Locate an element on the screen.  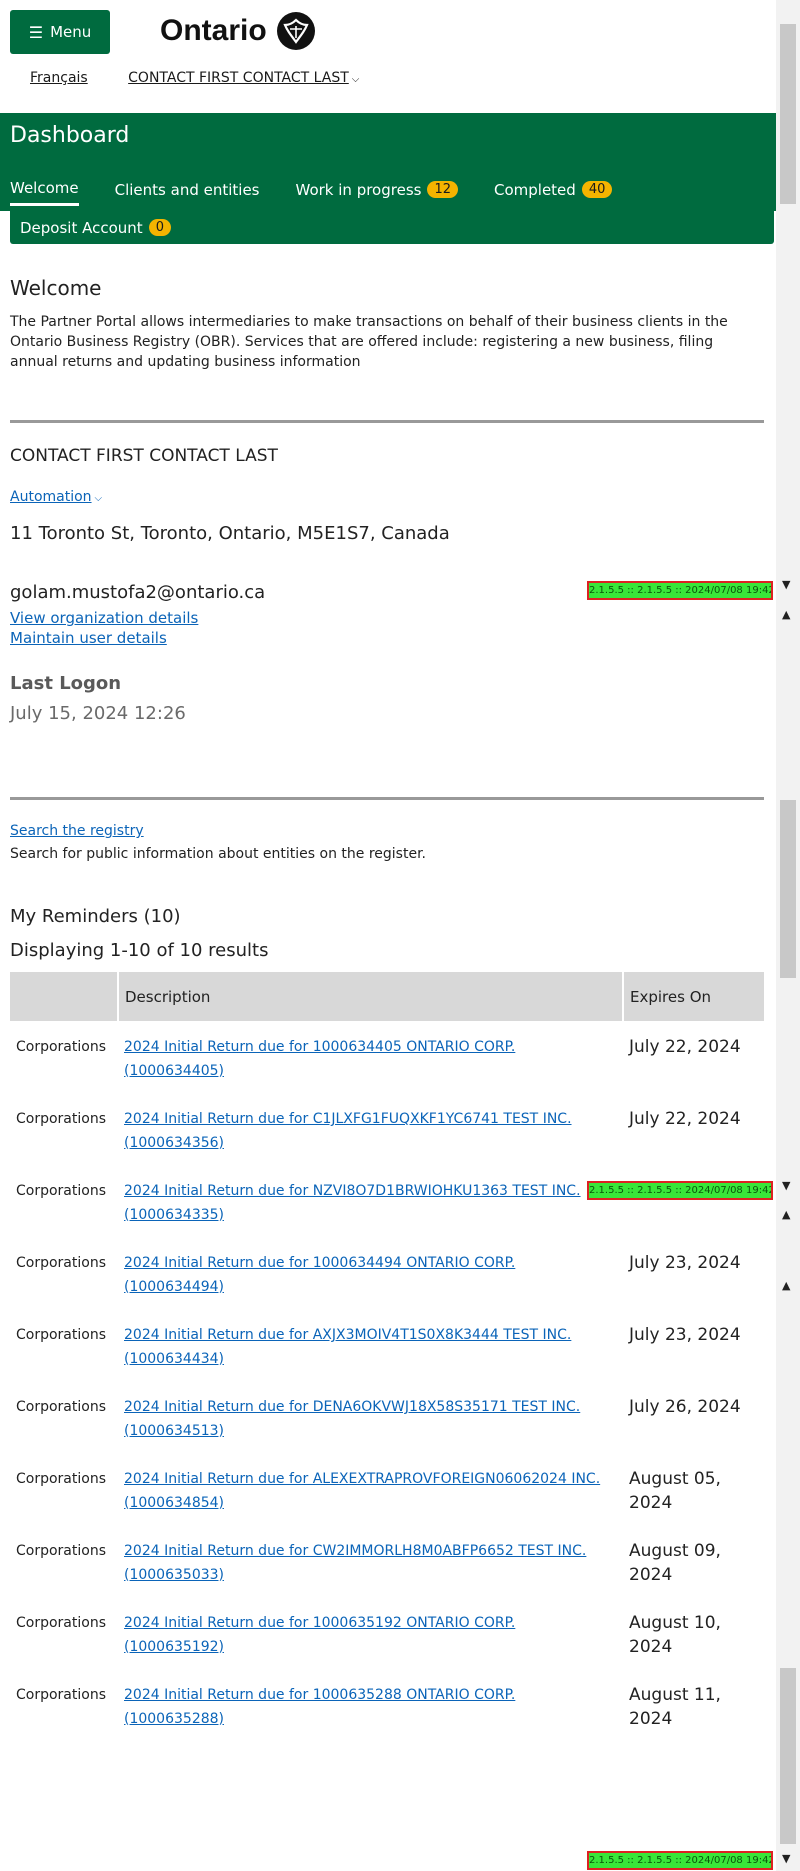
ontario-logo: Ontario is located at coordinates (237, 31).